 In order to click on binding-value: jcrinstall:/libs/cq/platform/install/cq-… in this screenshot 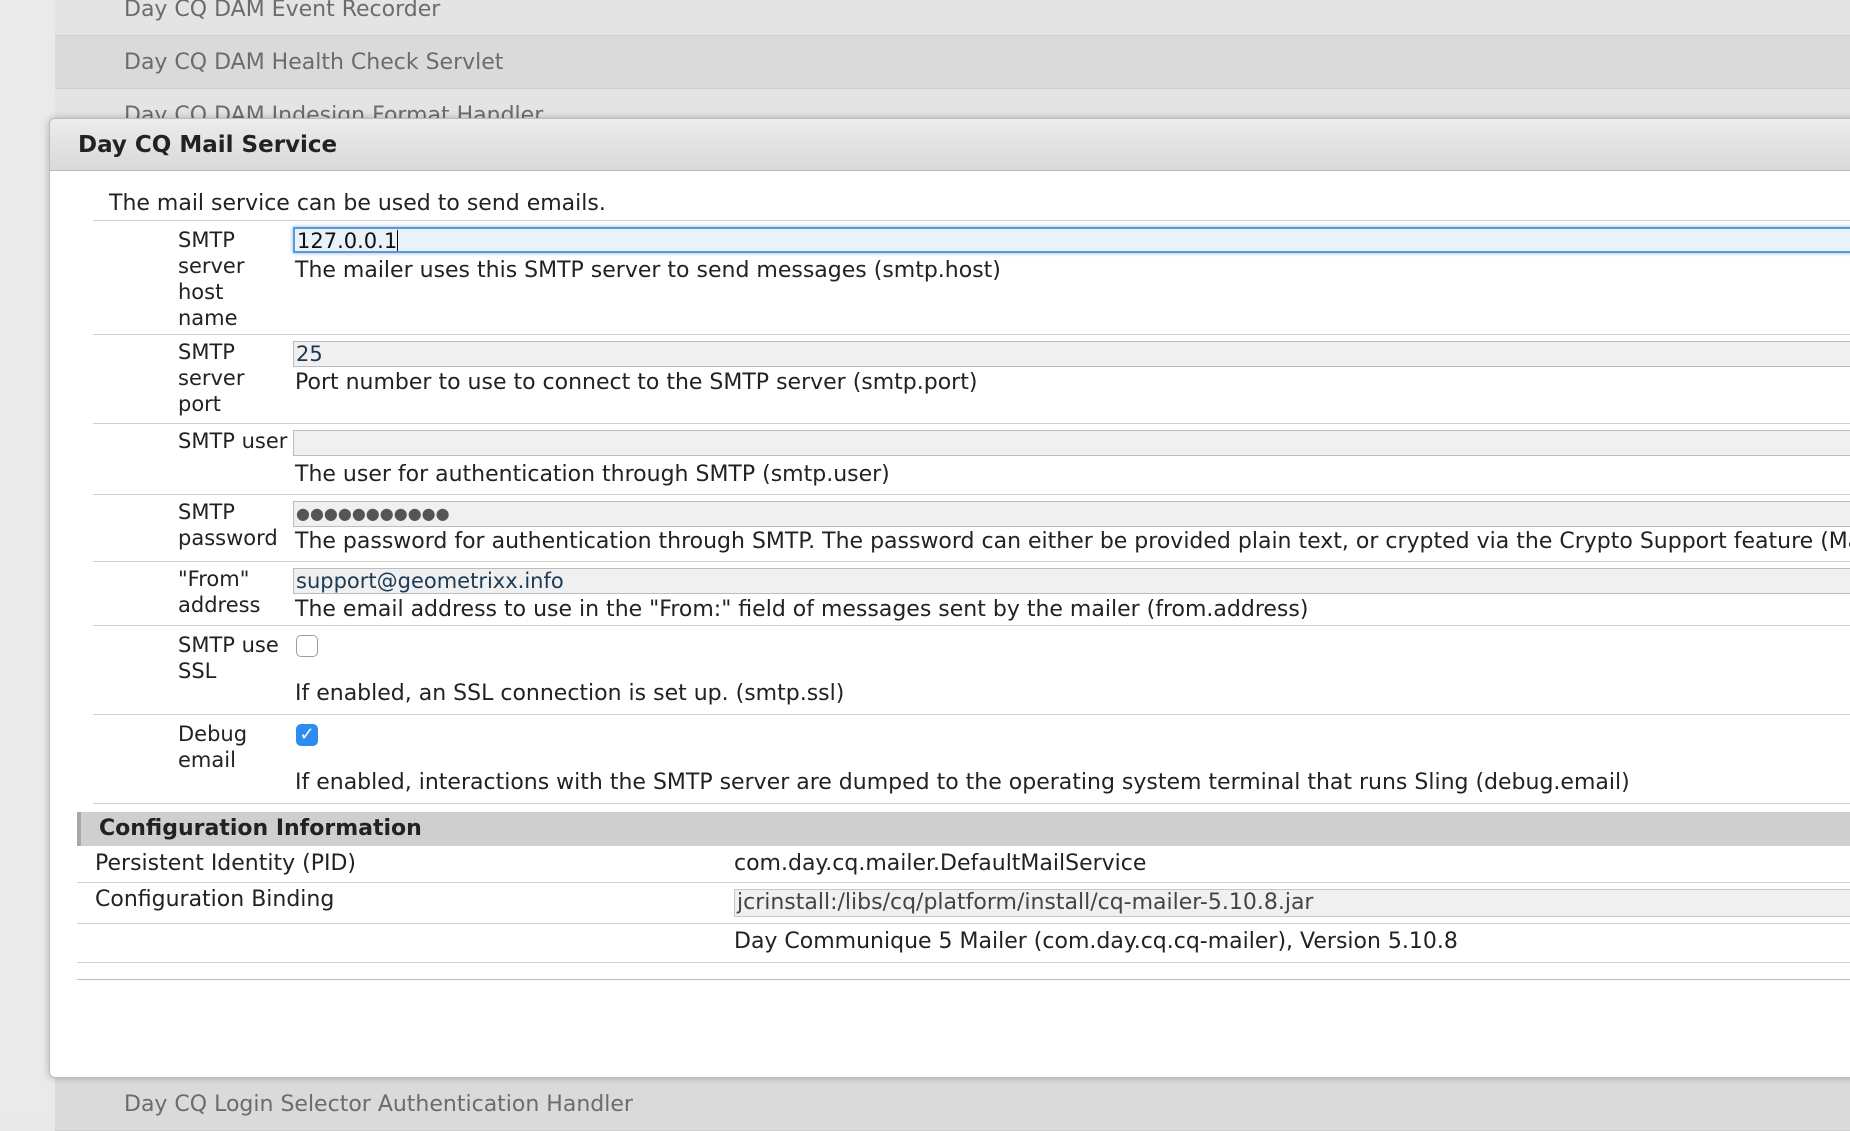, I will do `click(1292, 903)`.